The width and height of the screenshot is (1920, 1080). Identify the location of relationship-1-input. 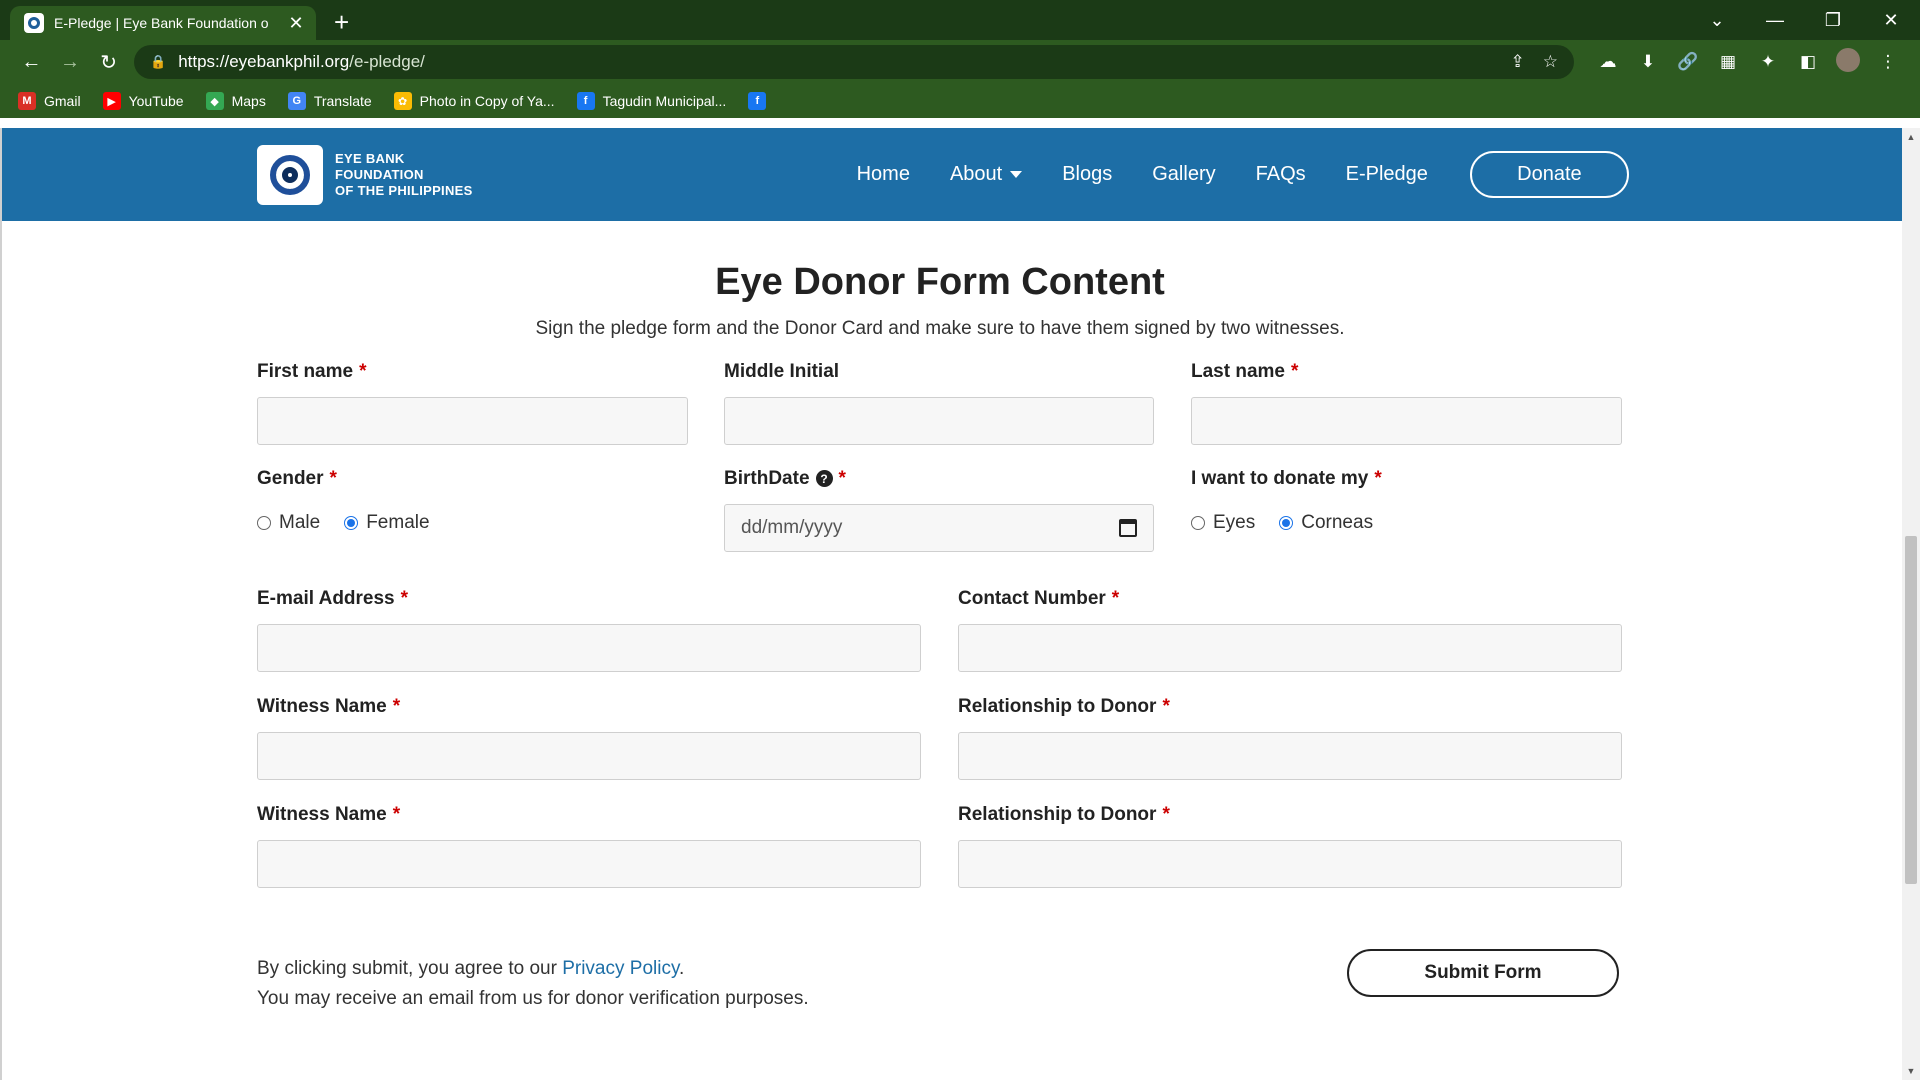
(1290, 756).